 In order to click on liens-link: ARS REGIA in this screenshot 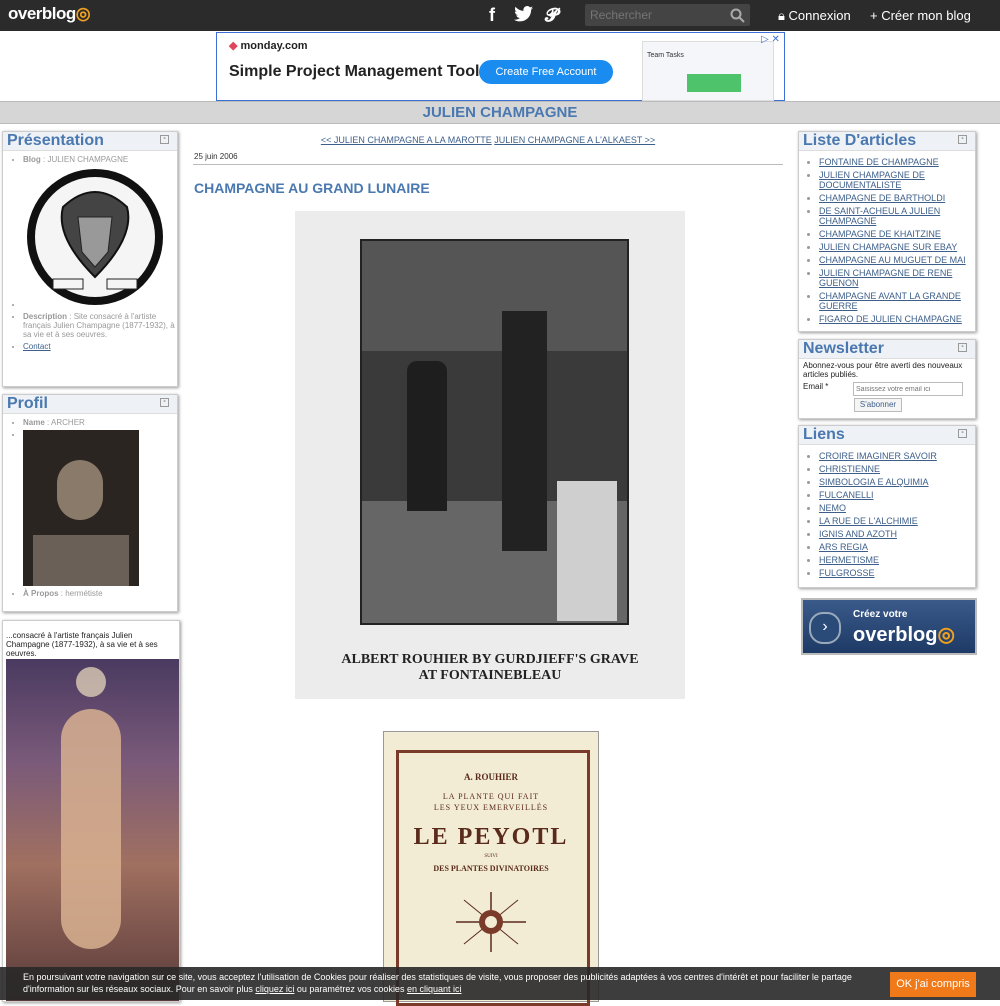, I will do `click(843, 547)`.